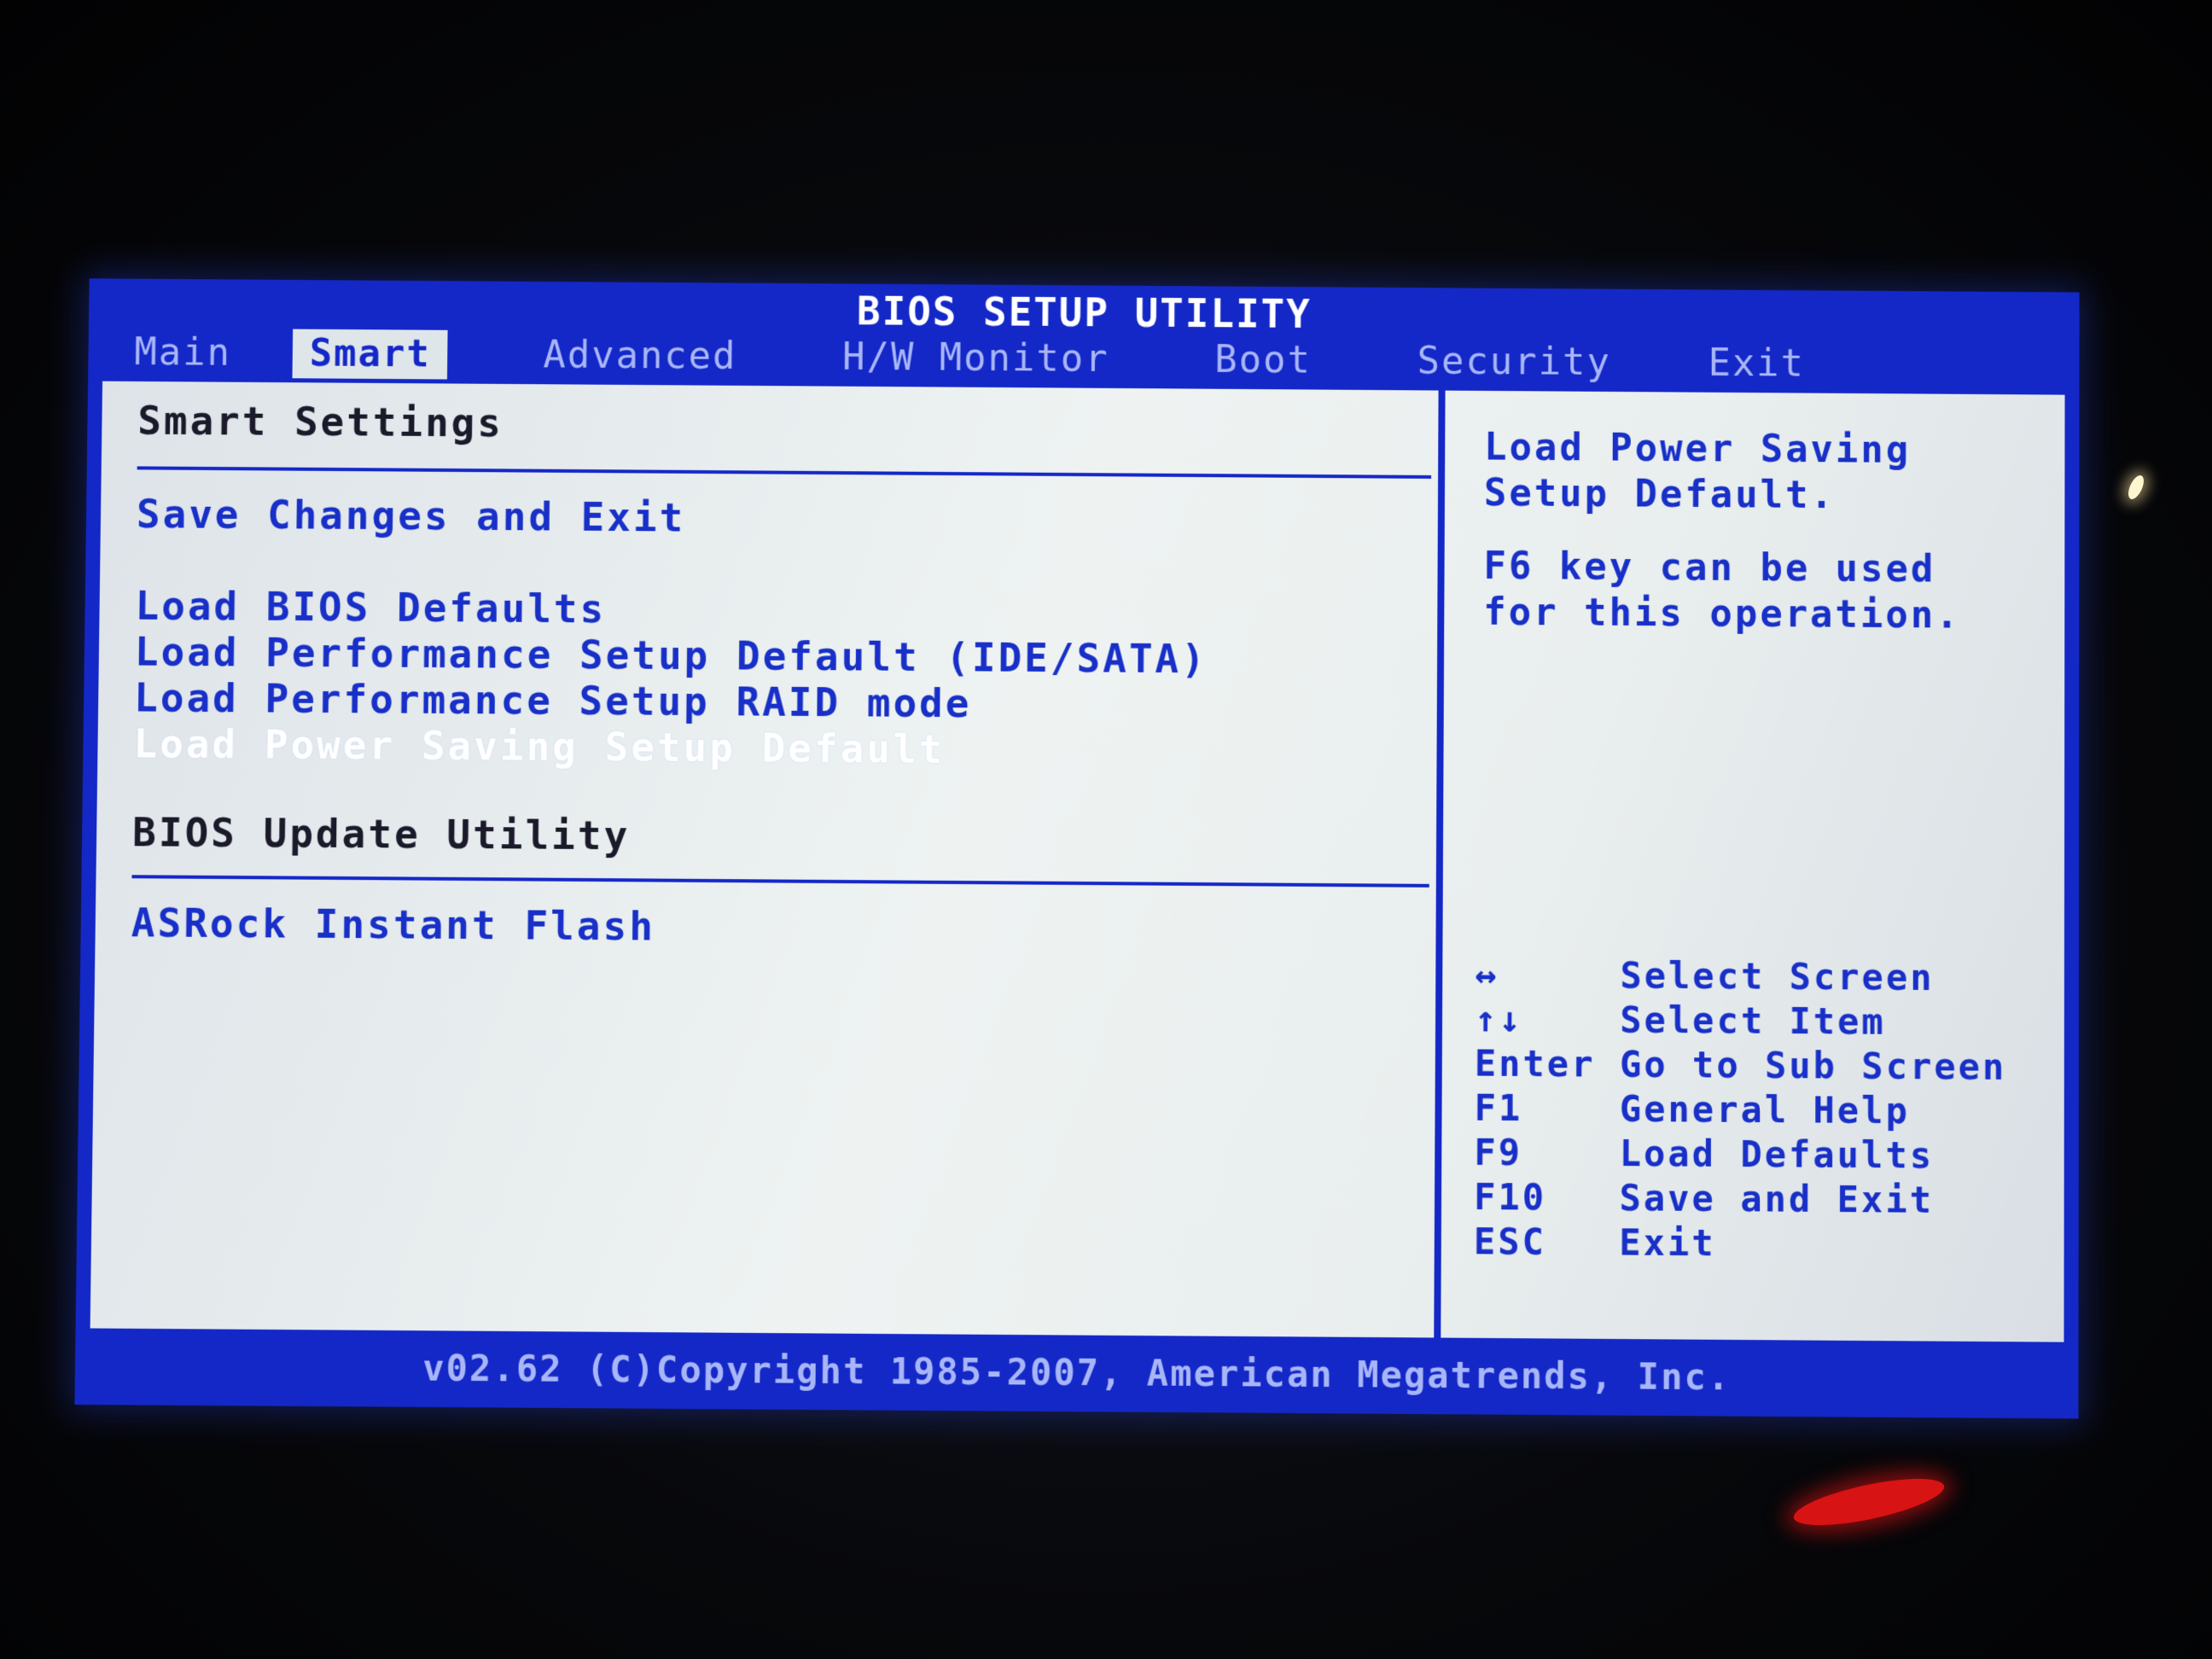  I want to click on key-legend-row: ↑↓ Select Item, so click(1740, 1021).